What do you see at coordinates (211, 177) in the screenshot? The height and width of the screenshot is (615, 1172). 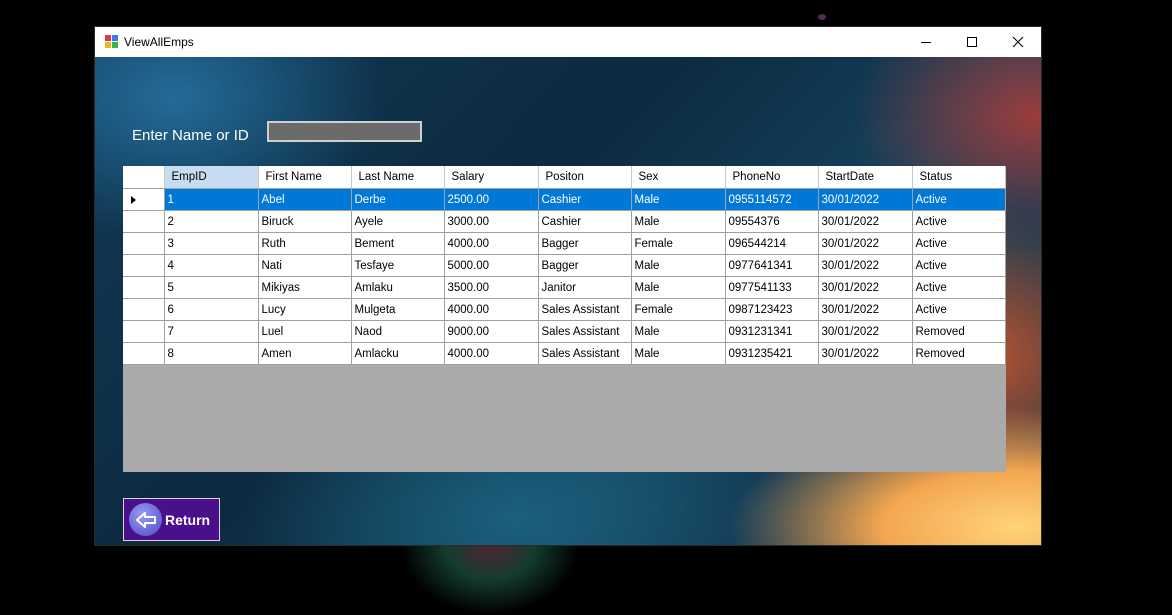 I see `column-header-empid: EmpID` at bounding box center [211, 177].